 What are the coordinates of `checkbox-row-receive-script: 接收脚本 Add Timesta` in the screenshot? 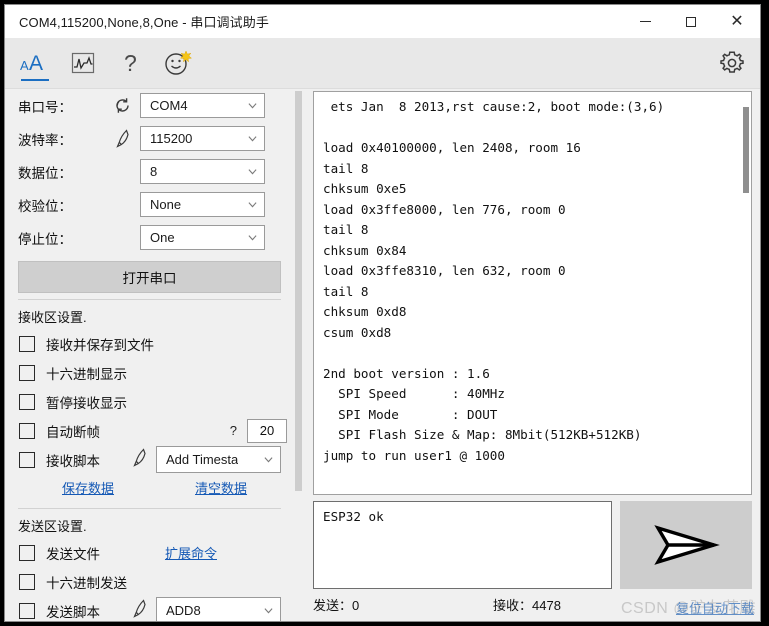 It's located at (150, 459).